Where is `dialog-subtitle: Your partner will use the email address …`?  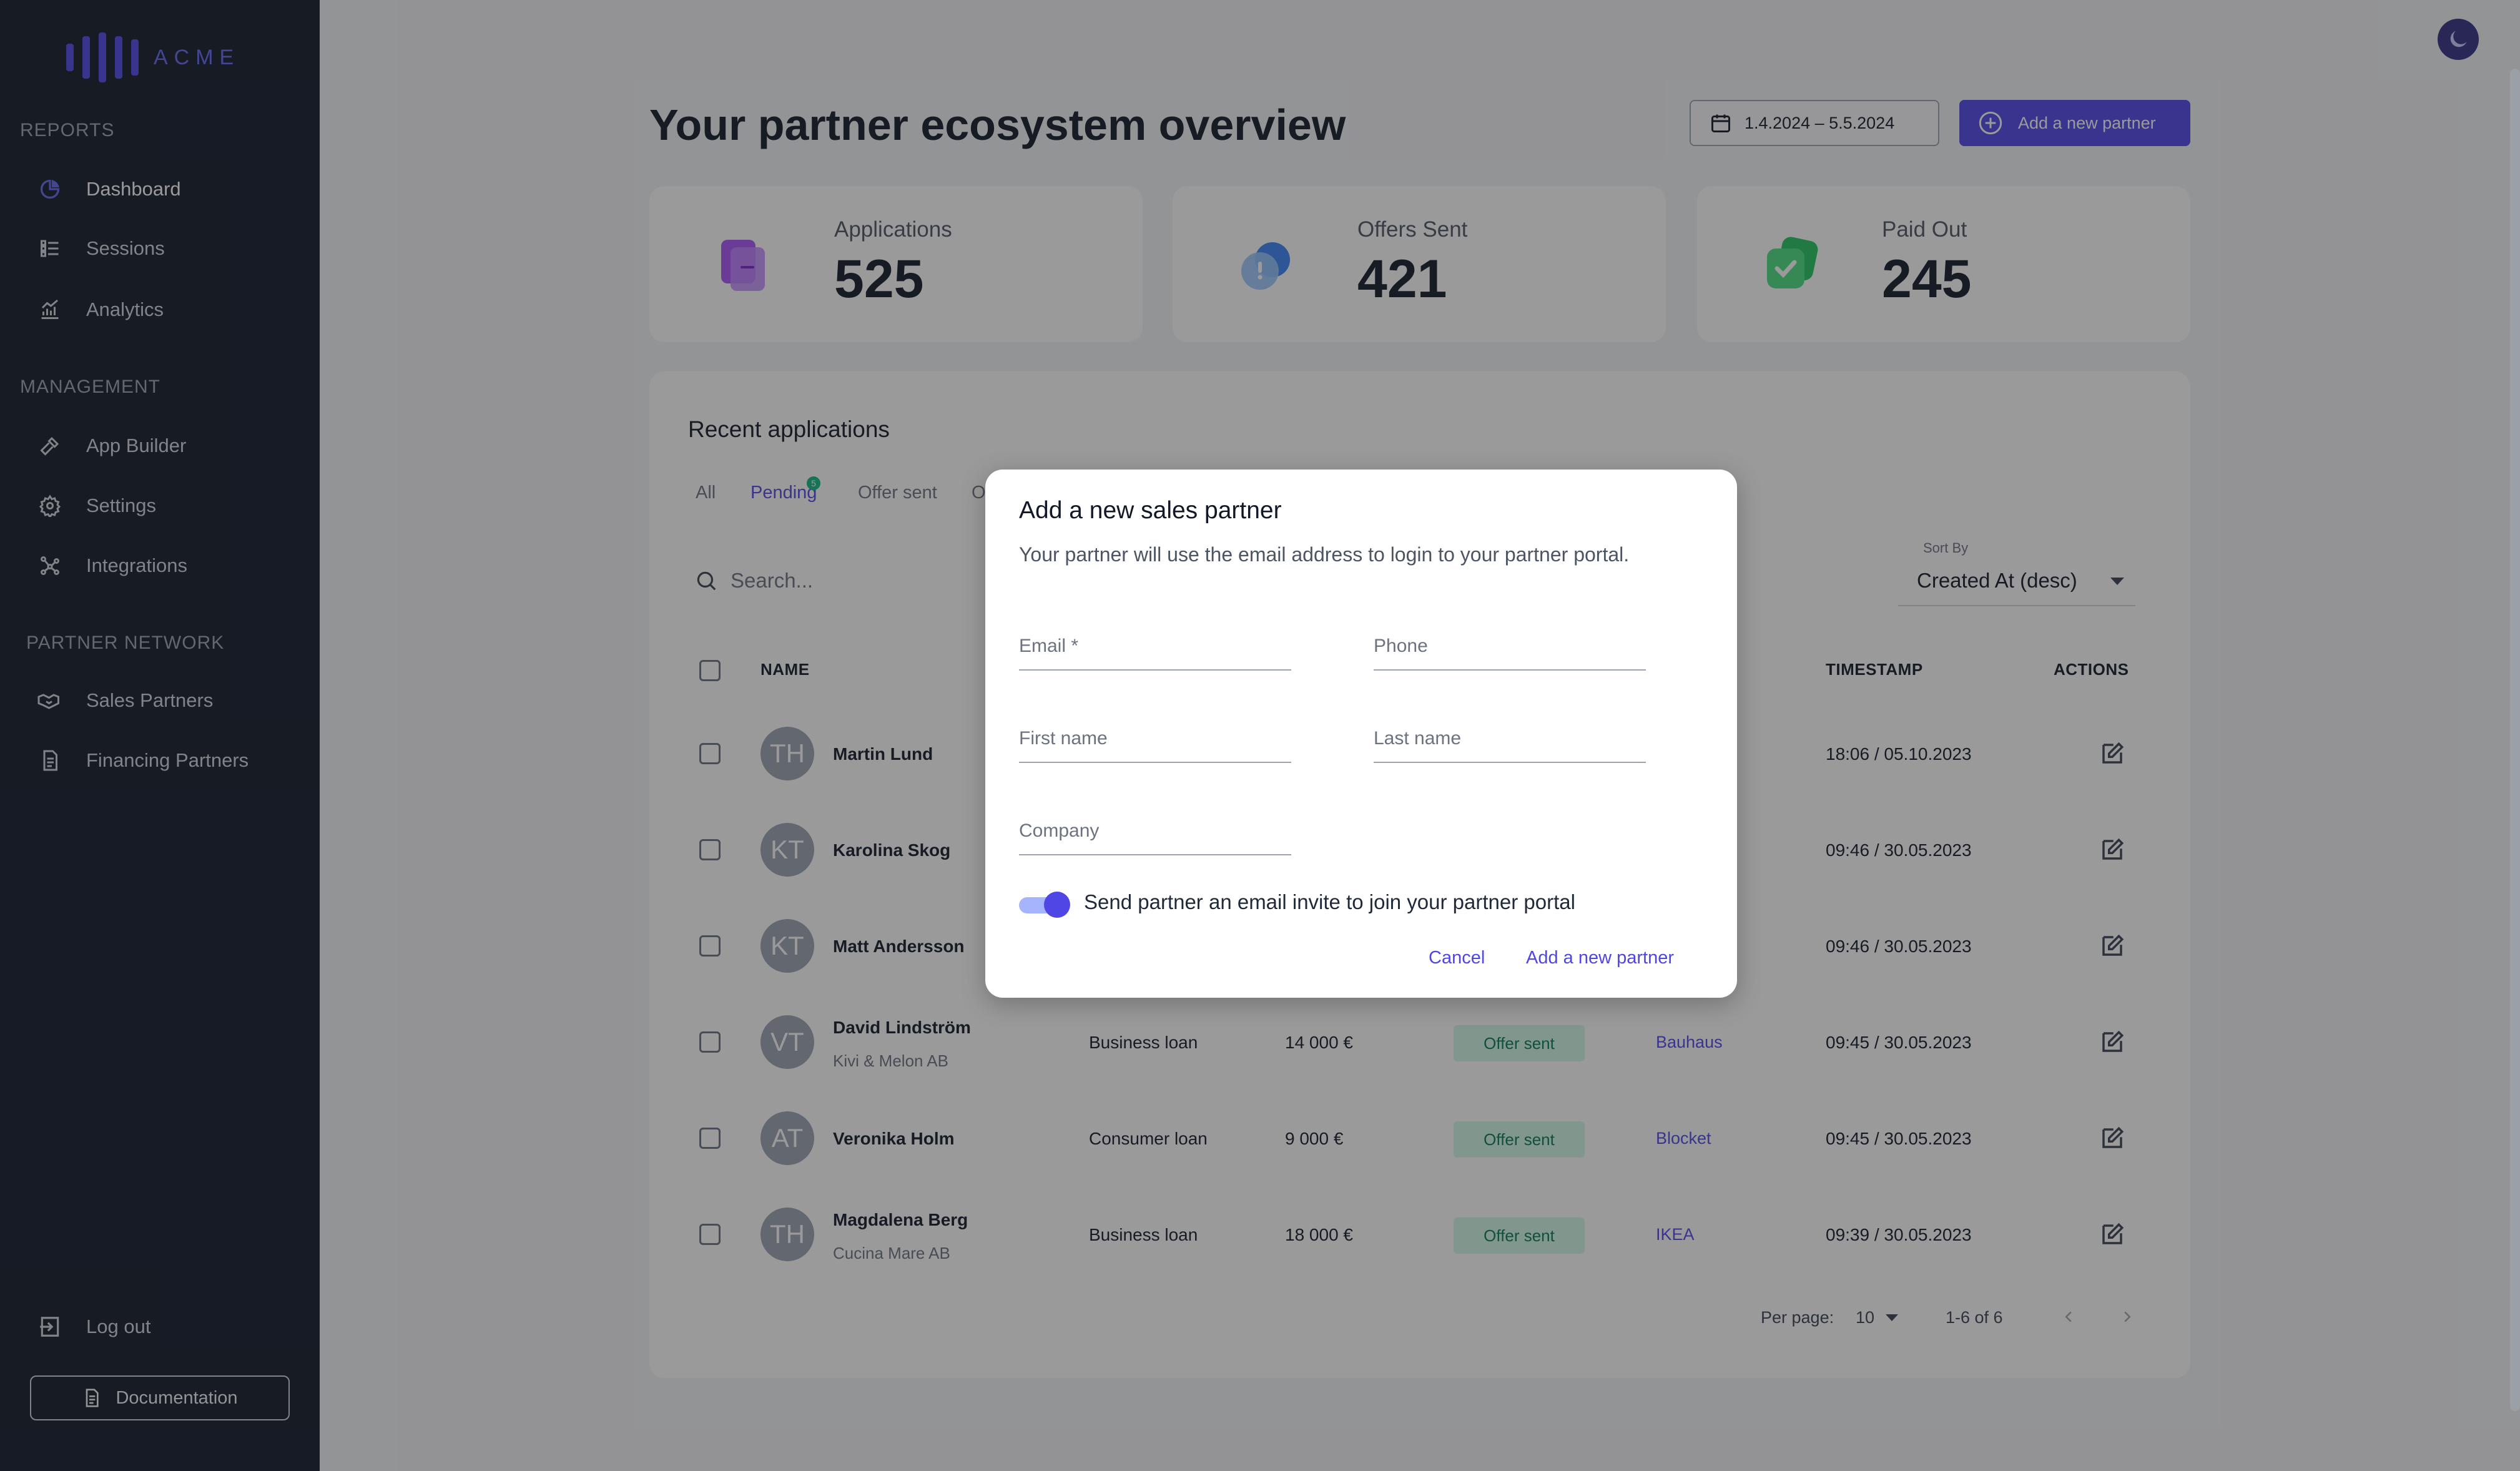 dialog-subtitle: Your partner will use the email address … is located at coordinates (1324, 554).